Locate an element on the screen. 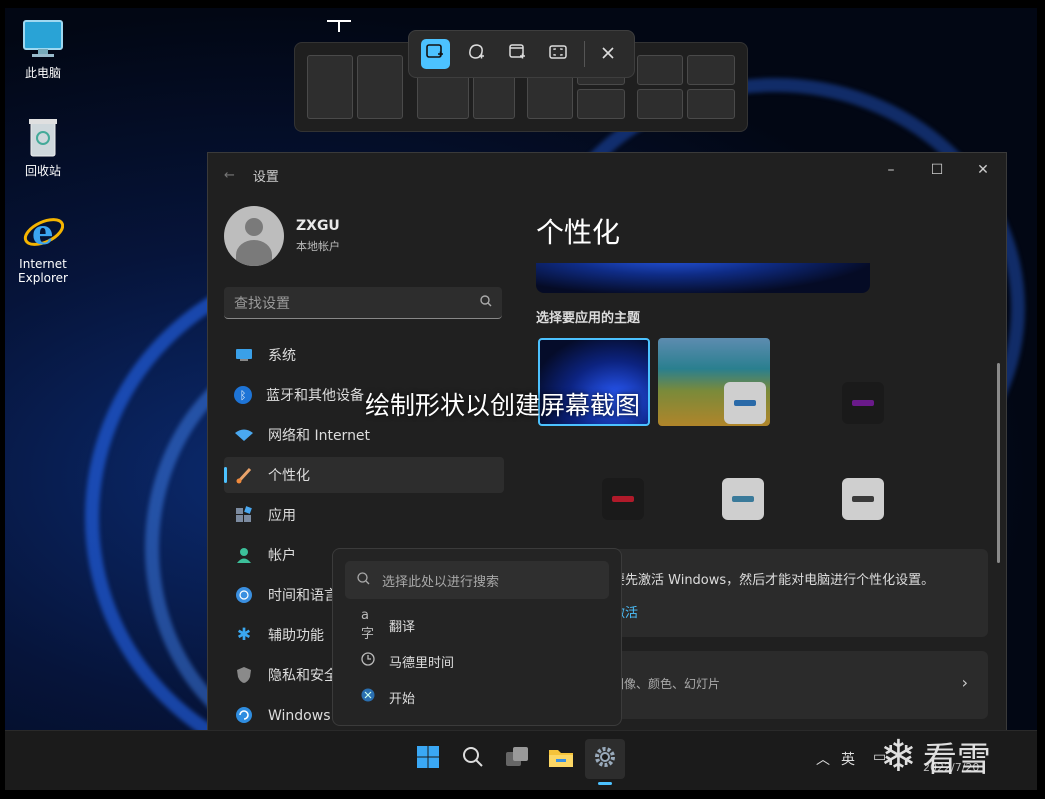  back-arrow-icon: ← is located at coordinates (229, 175).